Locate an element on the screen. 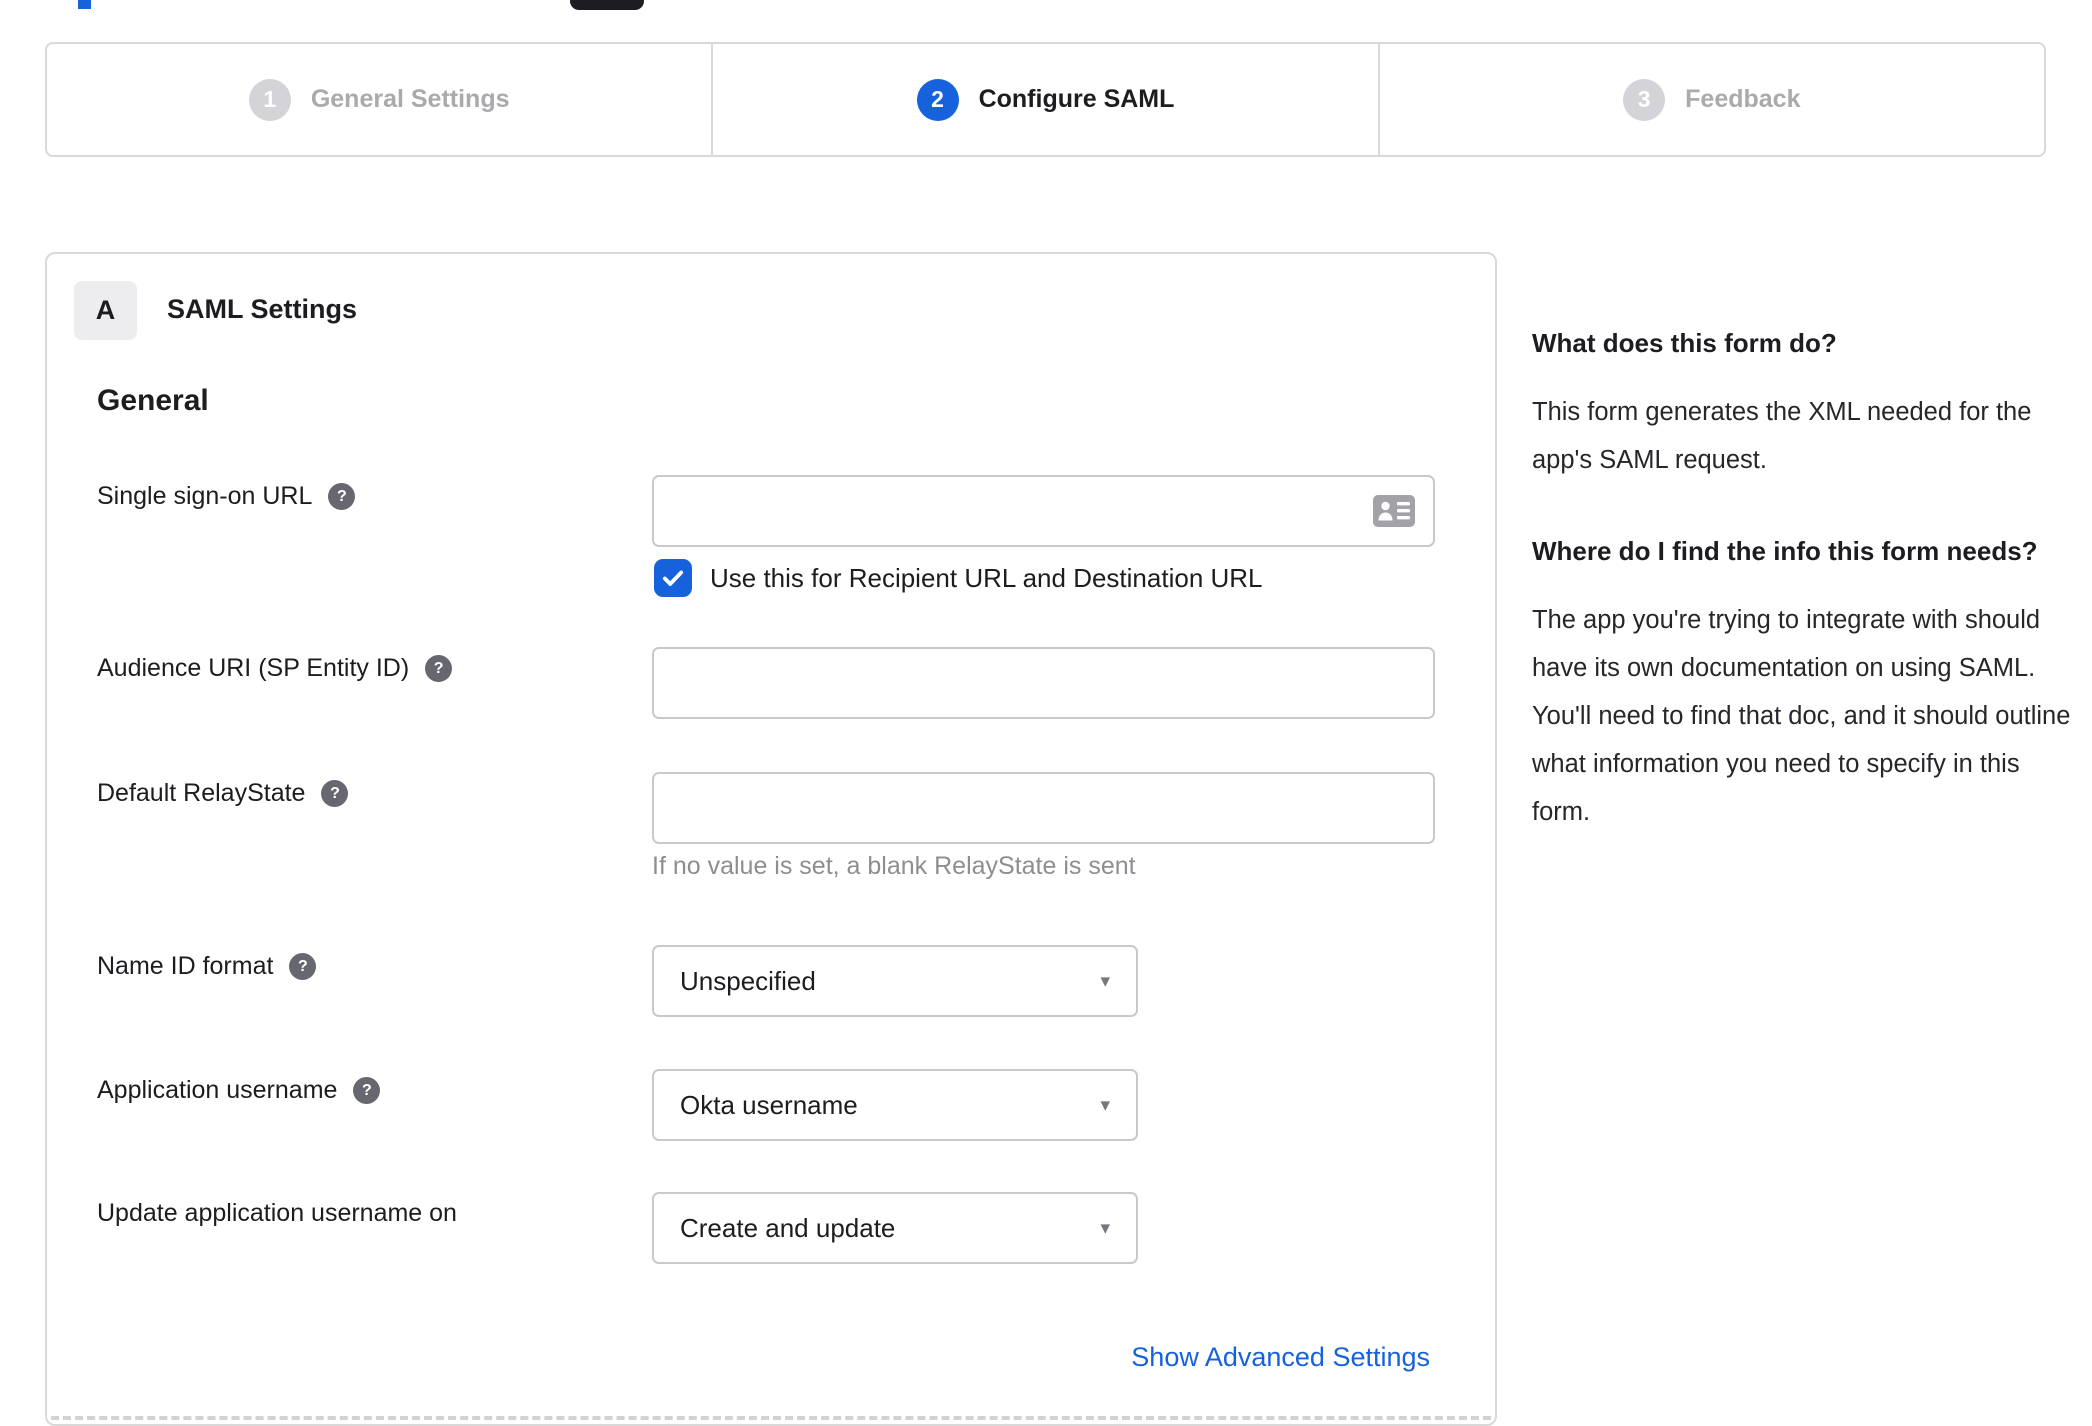 This screenshot has height=1426, width=2092. general-heading: General is located at coordinates (153, 400).